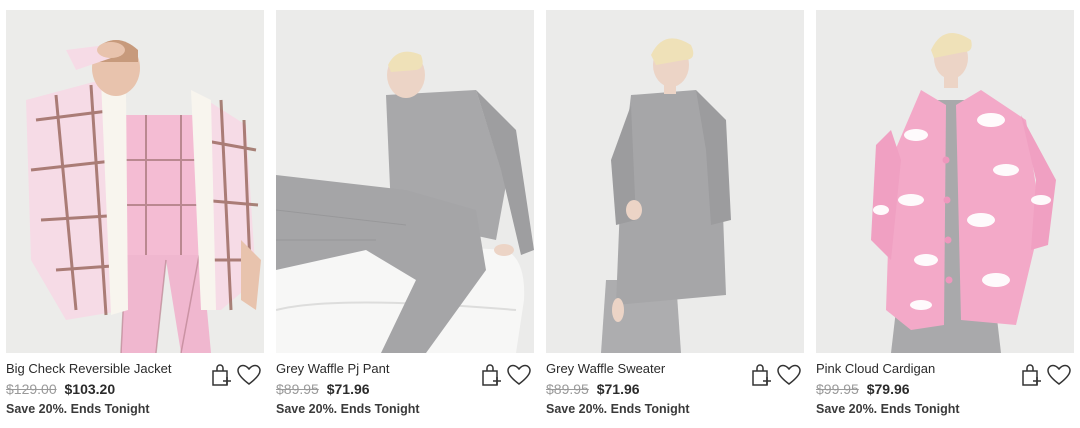 This screenshot has width=1080, height=428. Describe the element at coordinates (90, 389) in the screenshot. I see `sale-price: $103.20` at that location.